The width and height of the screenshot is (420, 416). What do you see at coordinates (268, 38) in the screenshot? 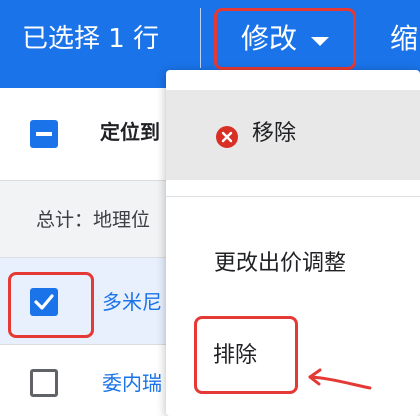
I see `modify-button-label: 修改` at bounding box center [268, 38].